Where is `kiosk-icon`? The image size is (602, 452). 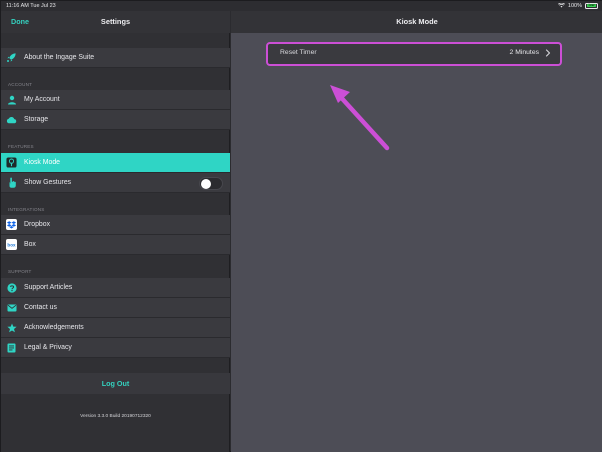
kiosk-icon is located at coordinates (11, 162).